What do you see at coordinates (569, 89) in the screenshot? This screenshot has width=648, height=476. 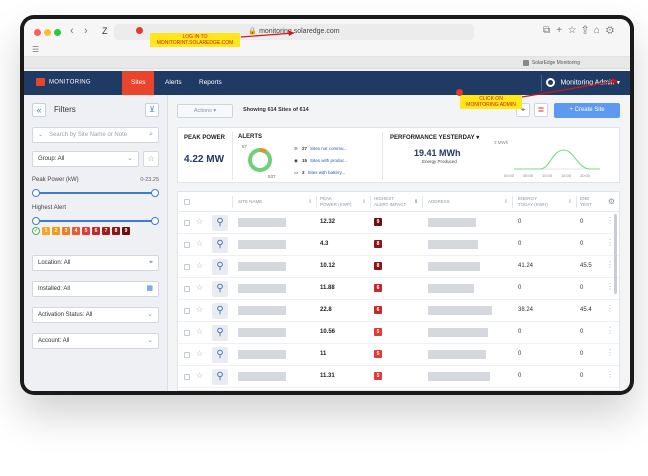 I see `arrow-to-admin` at bounding box center [569, 89].